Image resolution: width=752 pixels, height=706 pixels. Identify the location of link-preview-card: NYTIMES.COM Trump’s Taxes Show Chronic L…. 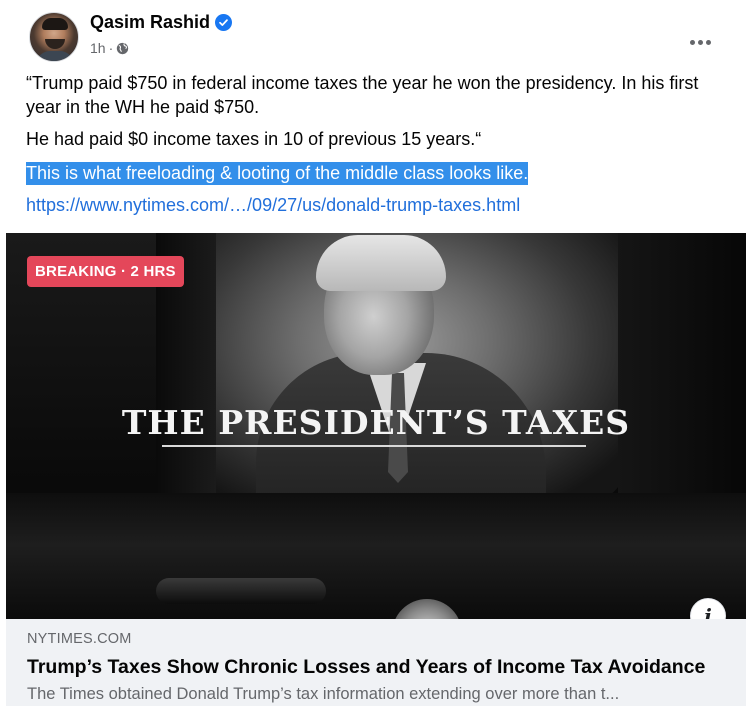
(376, 662).